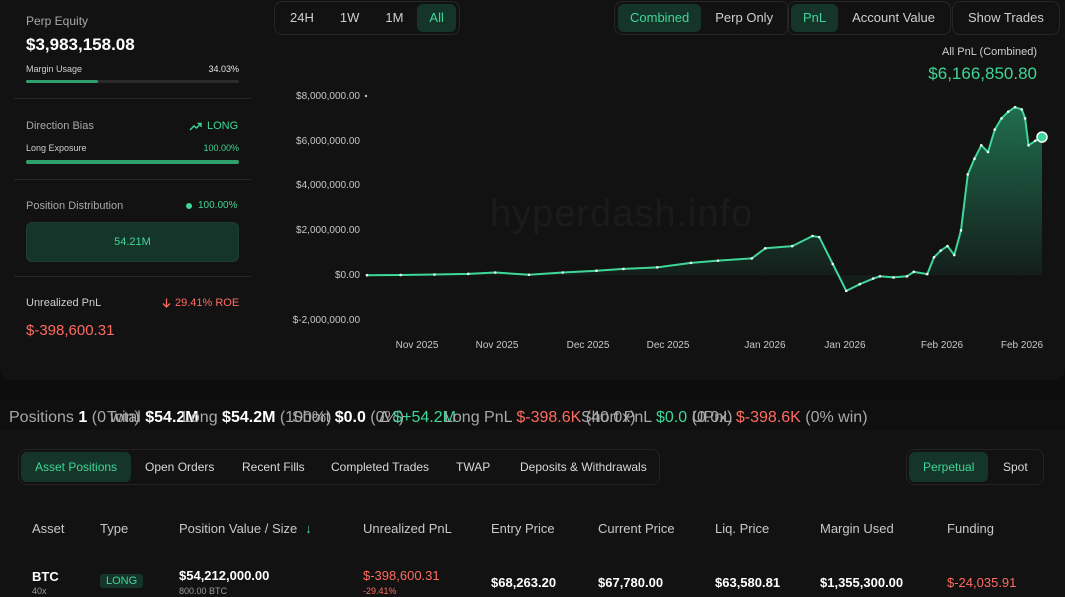 The width and height of the screenshot is (1065, 597). Describe the element at coordinates (949, 467) in the screenshot. I see `perpetual-toggle: Perpetual` at that location.